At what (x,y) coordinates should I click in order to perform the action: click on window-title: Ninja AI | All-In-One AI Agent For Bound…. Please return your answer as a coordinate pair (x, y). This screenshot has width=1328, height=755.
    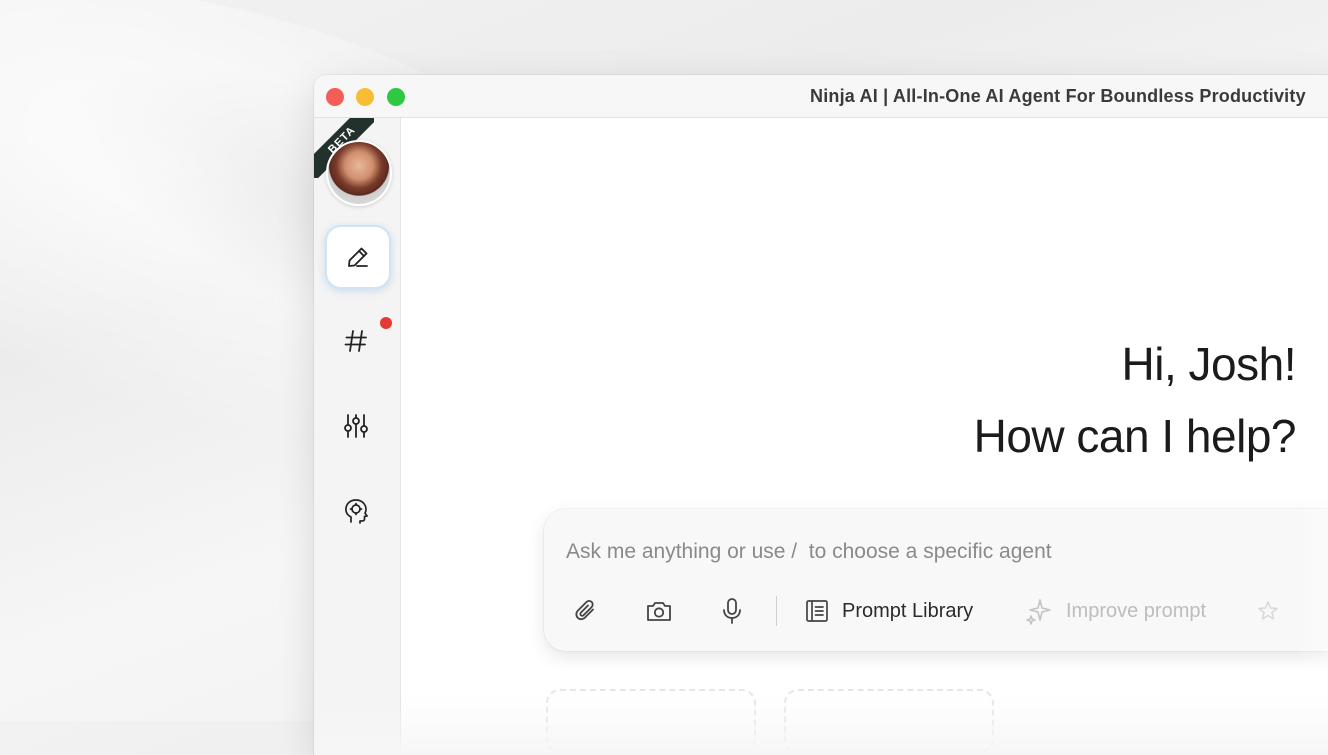
    Looking at the image, I should click on (1058, 96).